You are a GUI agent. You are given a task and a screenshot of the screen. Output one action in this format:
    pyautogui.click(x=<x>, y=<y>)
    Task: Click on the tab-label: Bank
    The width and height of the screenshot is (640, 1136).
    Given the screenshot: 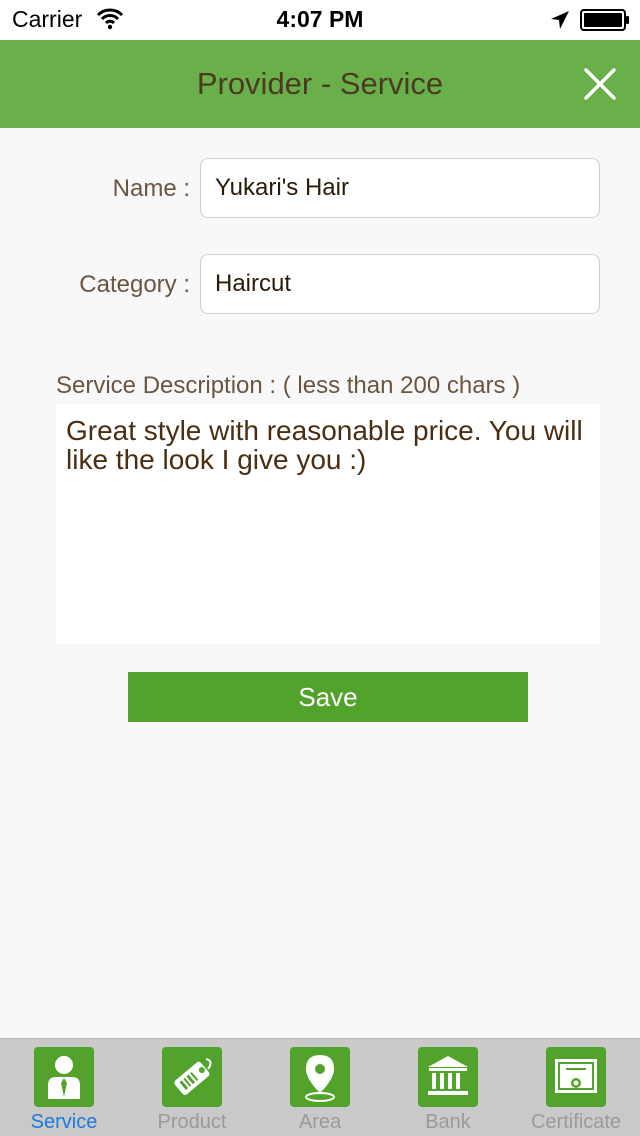 What is the action you would take?
    pyautogui.click(x=448, y=1122)
    